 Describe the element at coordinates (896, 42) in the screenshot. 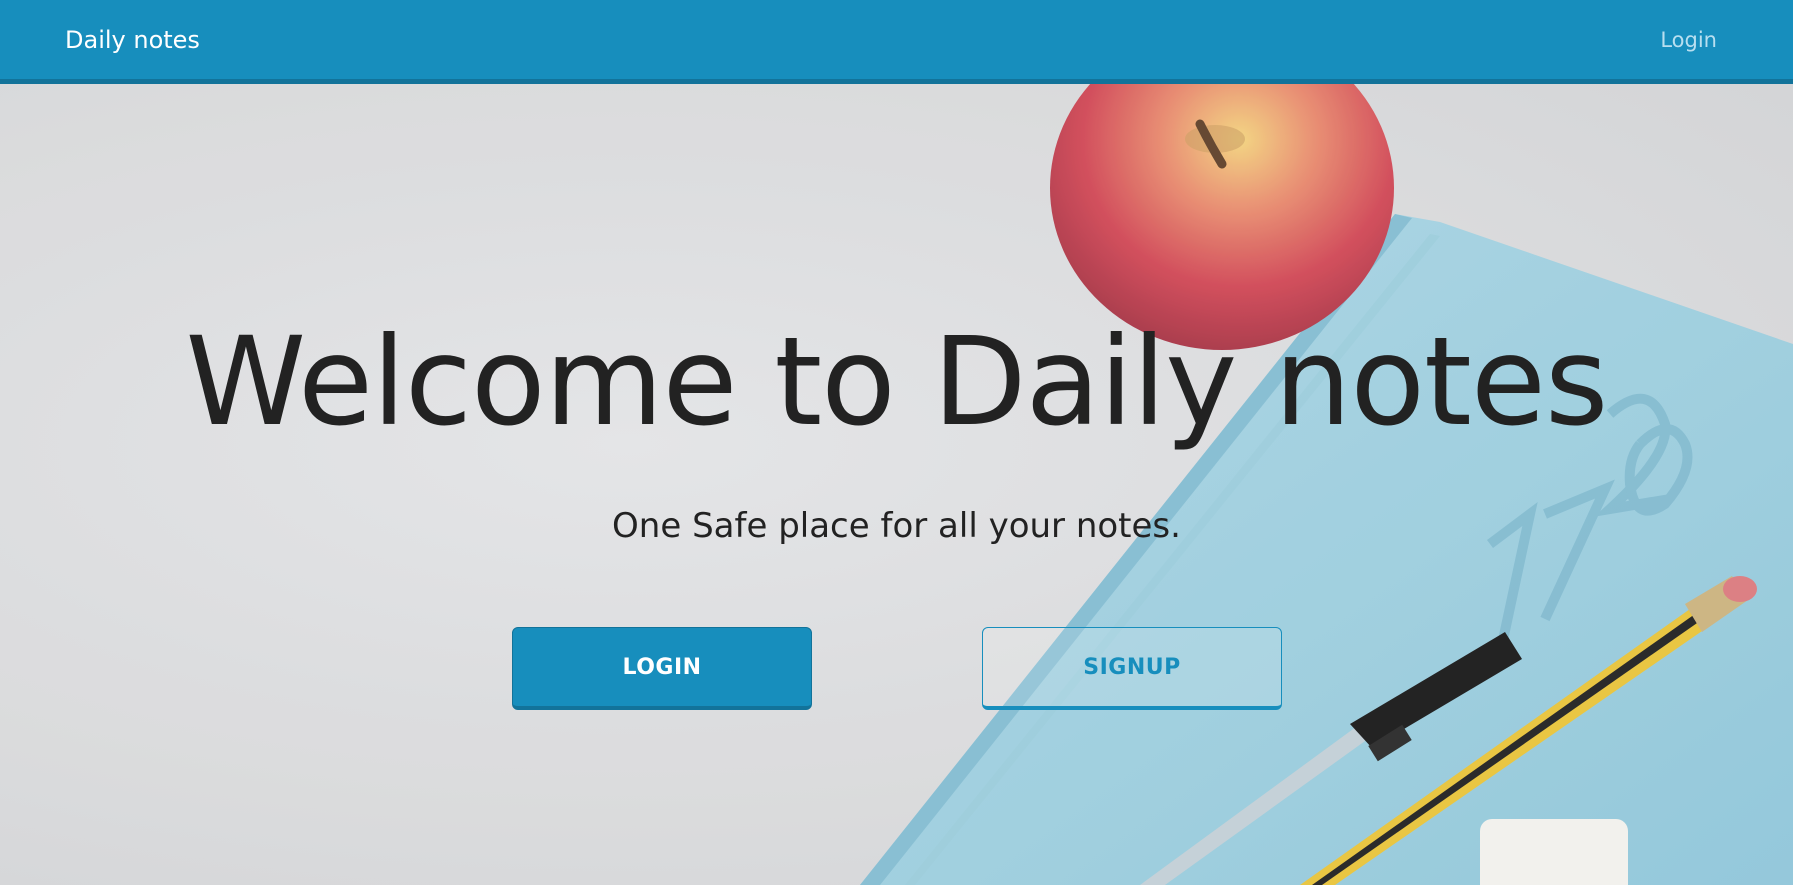

I see `top-navbar: Daily notes Login` at that location.